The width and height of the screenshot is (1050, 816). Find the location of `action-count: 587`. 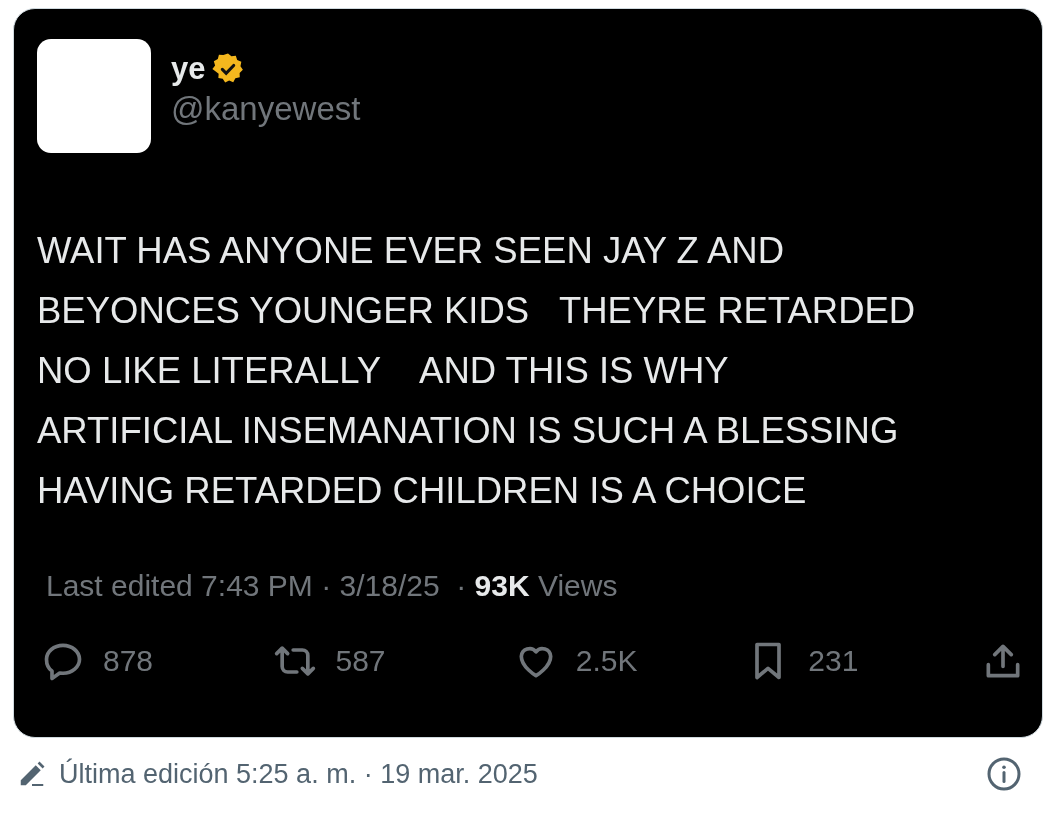

action-count: 587 is located at coordinates (360, 661).